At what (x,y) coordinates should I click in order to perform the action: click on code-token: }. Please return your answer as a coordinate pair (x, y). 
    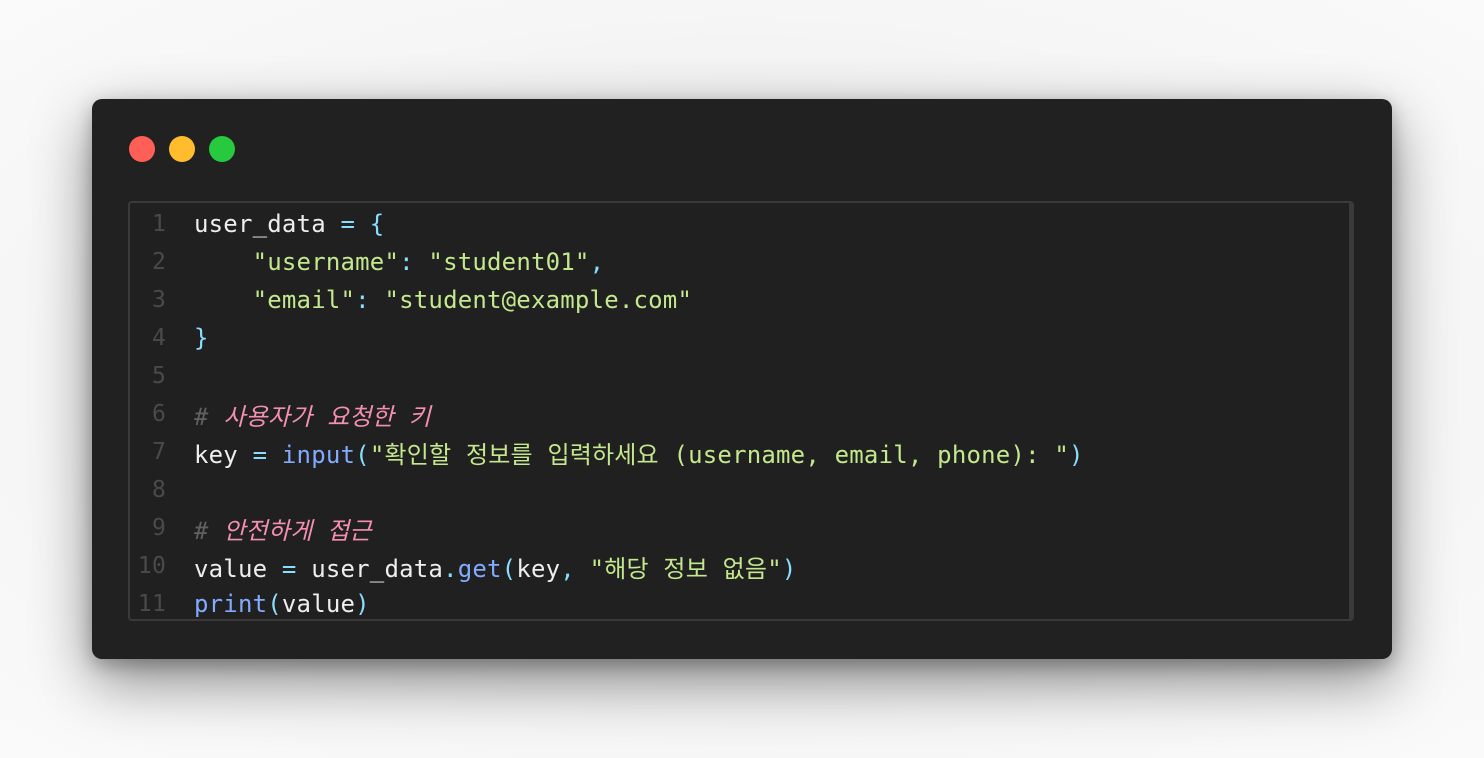
    Looking at the image, I should click on (201, 338).